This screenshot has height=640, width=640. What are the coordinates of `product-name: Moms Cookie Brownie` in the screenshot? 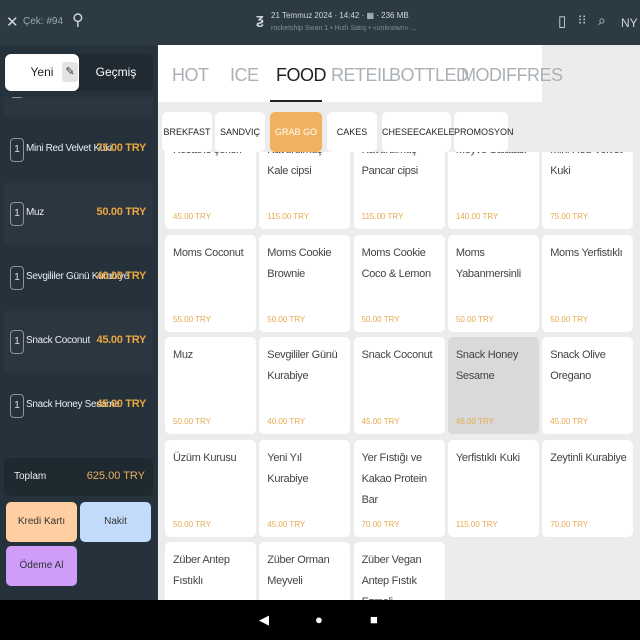 It's located at (299, 263).